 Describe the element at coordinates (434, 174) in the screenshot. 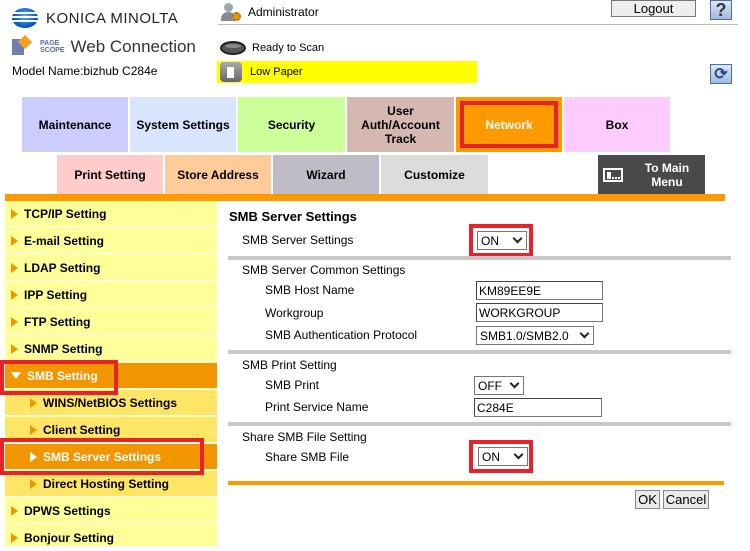

I see `tab-customize: Customize` at that location.